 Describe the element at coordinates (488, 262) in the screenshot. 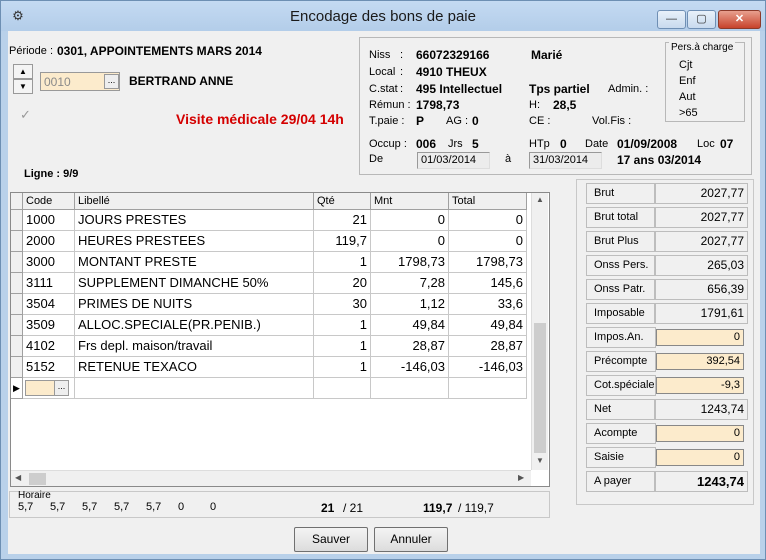

I see `cell-total: 1798,73` at that location.